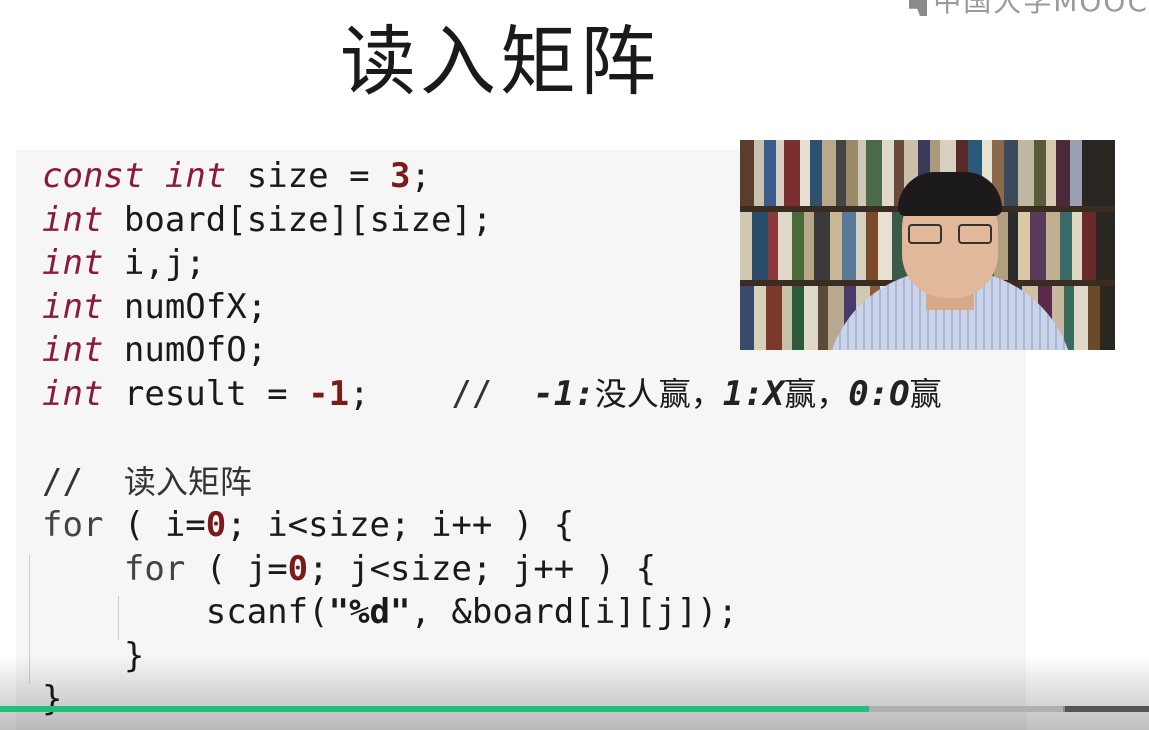 The width and height of the screenshot is (1149, 730). I want to click on mooc-logo: 中国大学MOOC, so click(1029, 11).